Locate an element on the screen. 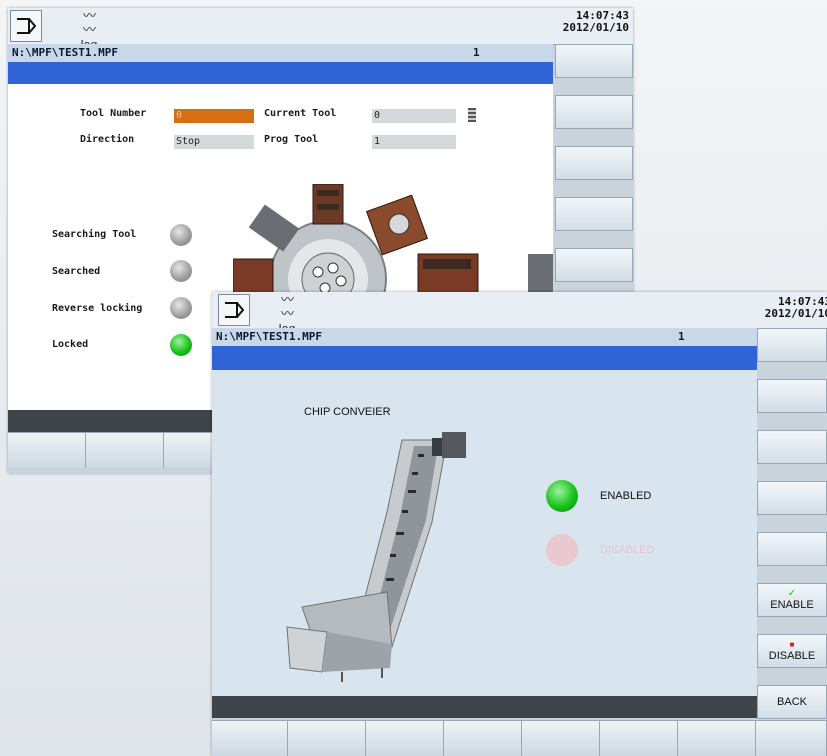 The width and height of the screenshot is (827, 756). back-button: BACK is located at coordinates (792, 702).